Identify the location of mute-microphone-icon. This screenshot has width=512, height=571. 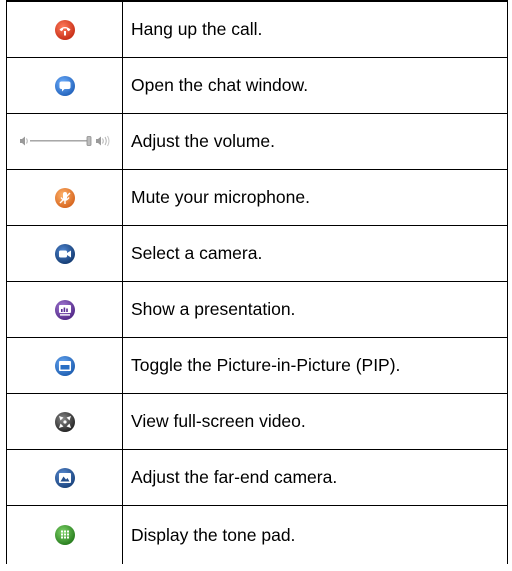
(65, 198).